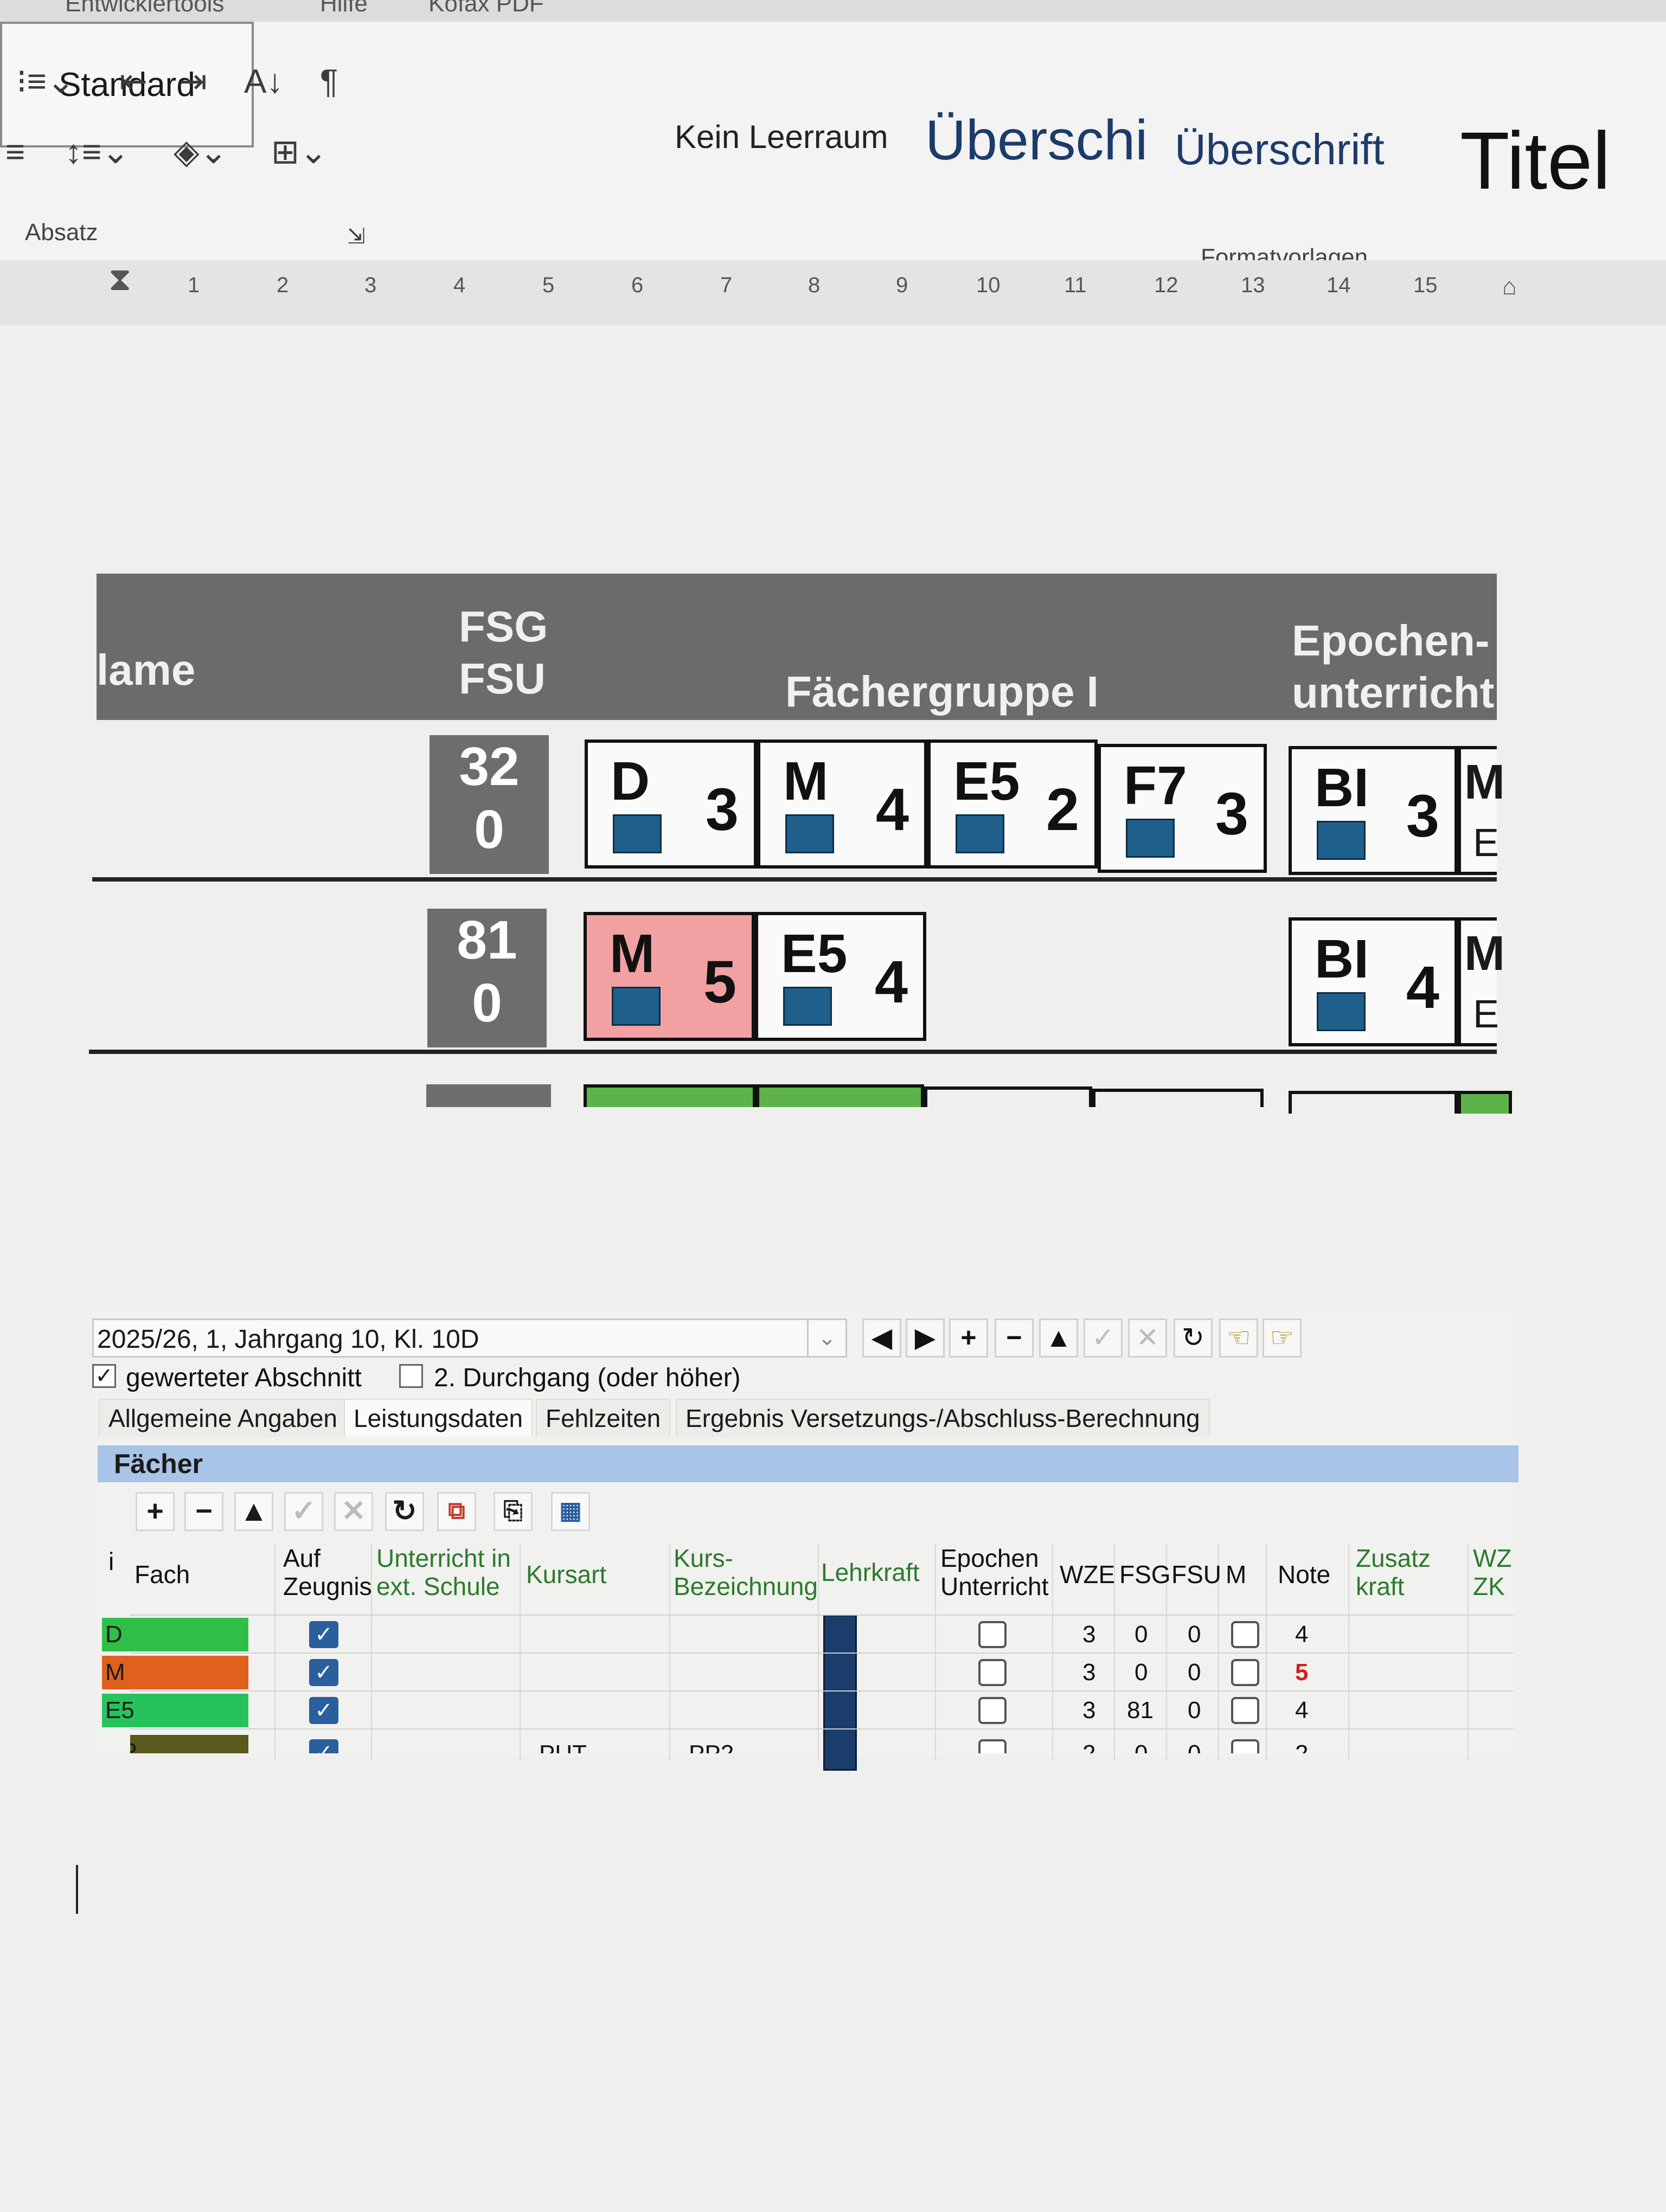 The height and width of the screenshot is (2212, 1666). Describe the element at coordinates (1394, 1572) in the screenshot. I see `col-zusatzkraft: Zusatz kraft` at that location.